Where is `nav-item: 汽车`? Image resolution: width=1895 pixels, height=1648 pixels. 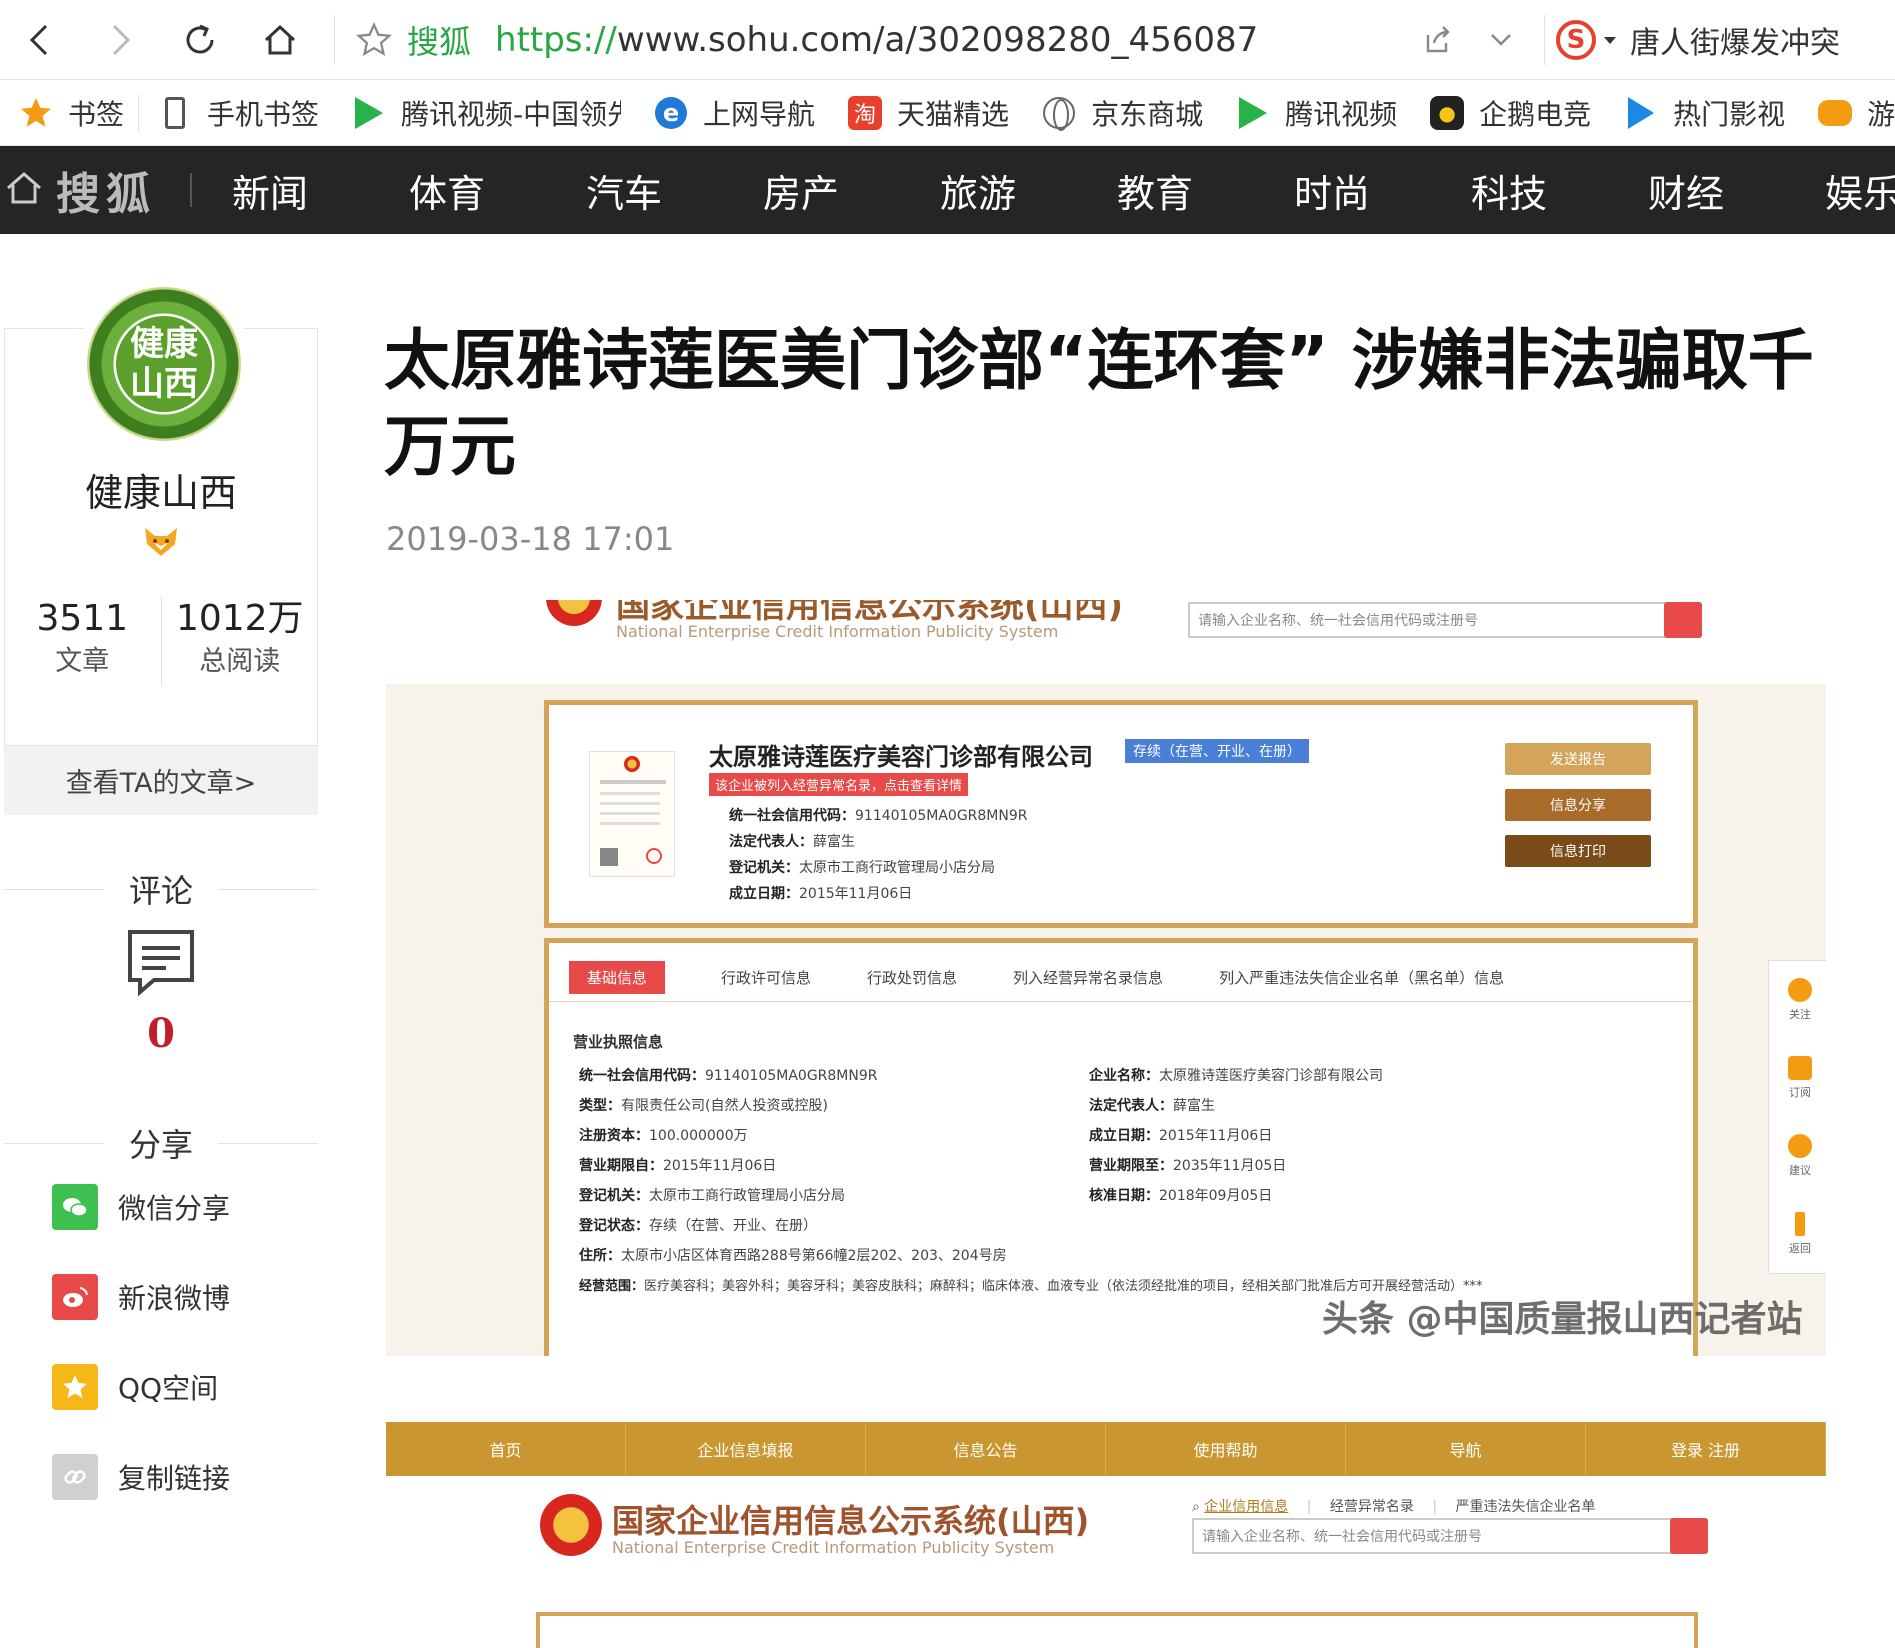
nav-item: 汽车 is located at coordinates (656, 190).